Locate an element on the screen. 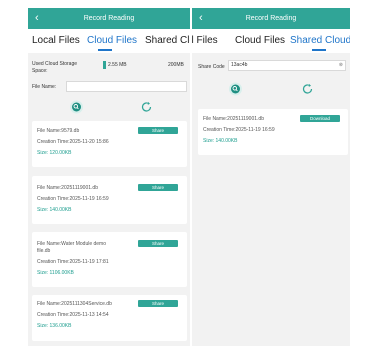 Image resolution: width=366 pixels, height=346 pixels. share-code-value: 13ac4b is located at coordinates (239, 65).